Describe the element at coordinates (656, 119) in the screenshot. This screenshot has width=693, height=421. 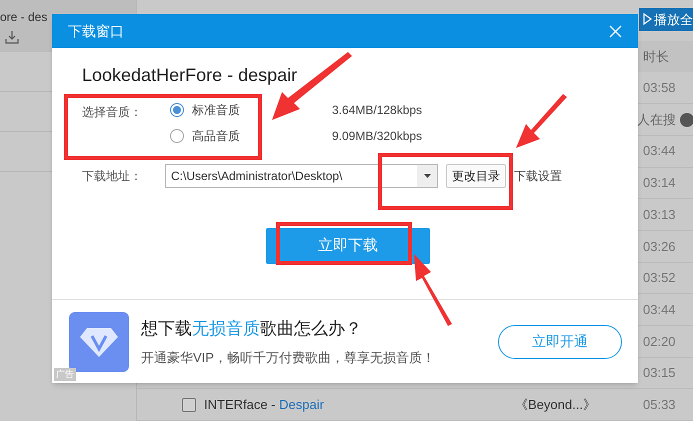
I see `search-hint: 人在搜` at that location.